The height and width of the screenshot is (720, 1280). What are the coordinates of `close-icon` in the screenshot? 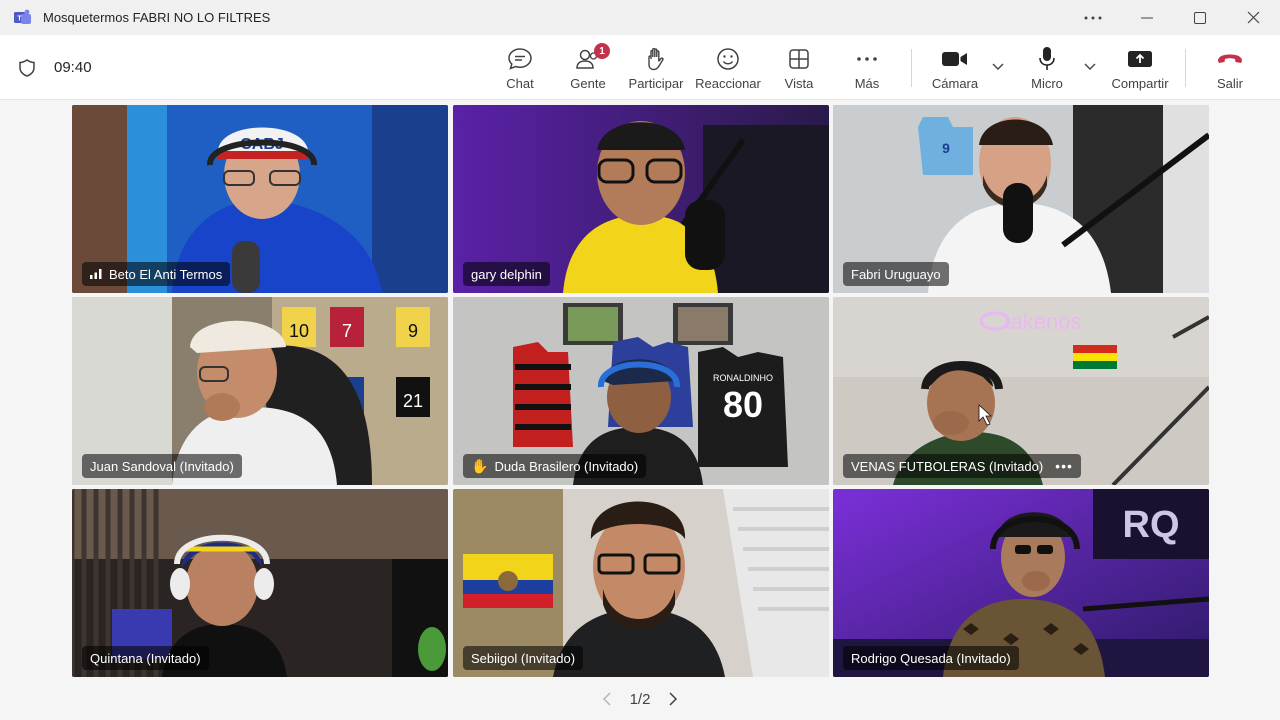 It's located at (1253, 17).